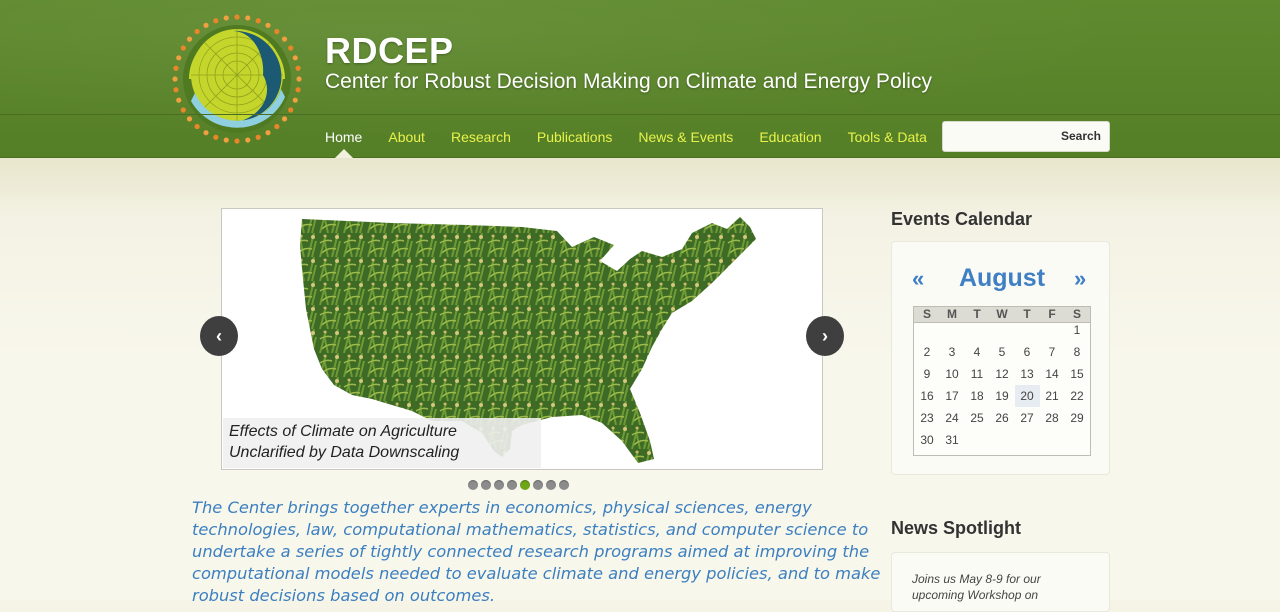  I want to click on nav-research: Research, so click(481, 137).